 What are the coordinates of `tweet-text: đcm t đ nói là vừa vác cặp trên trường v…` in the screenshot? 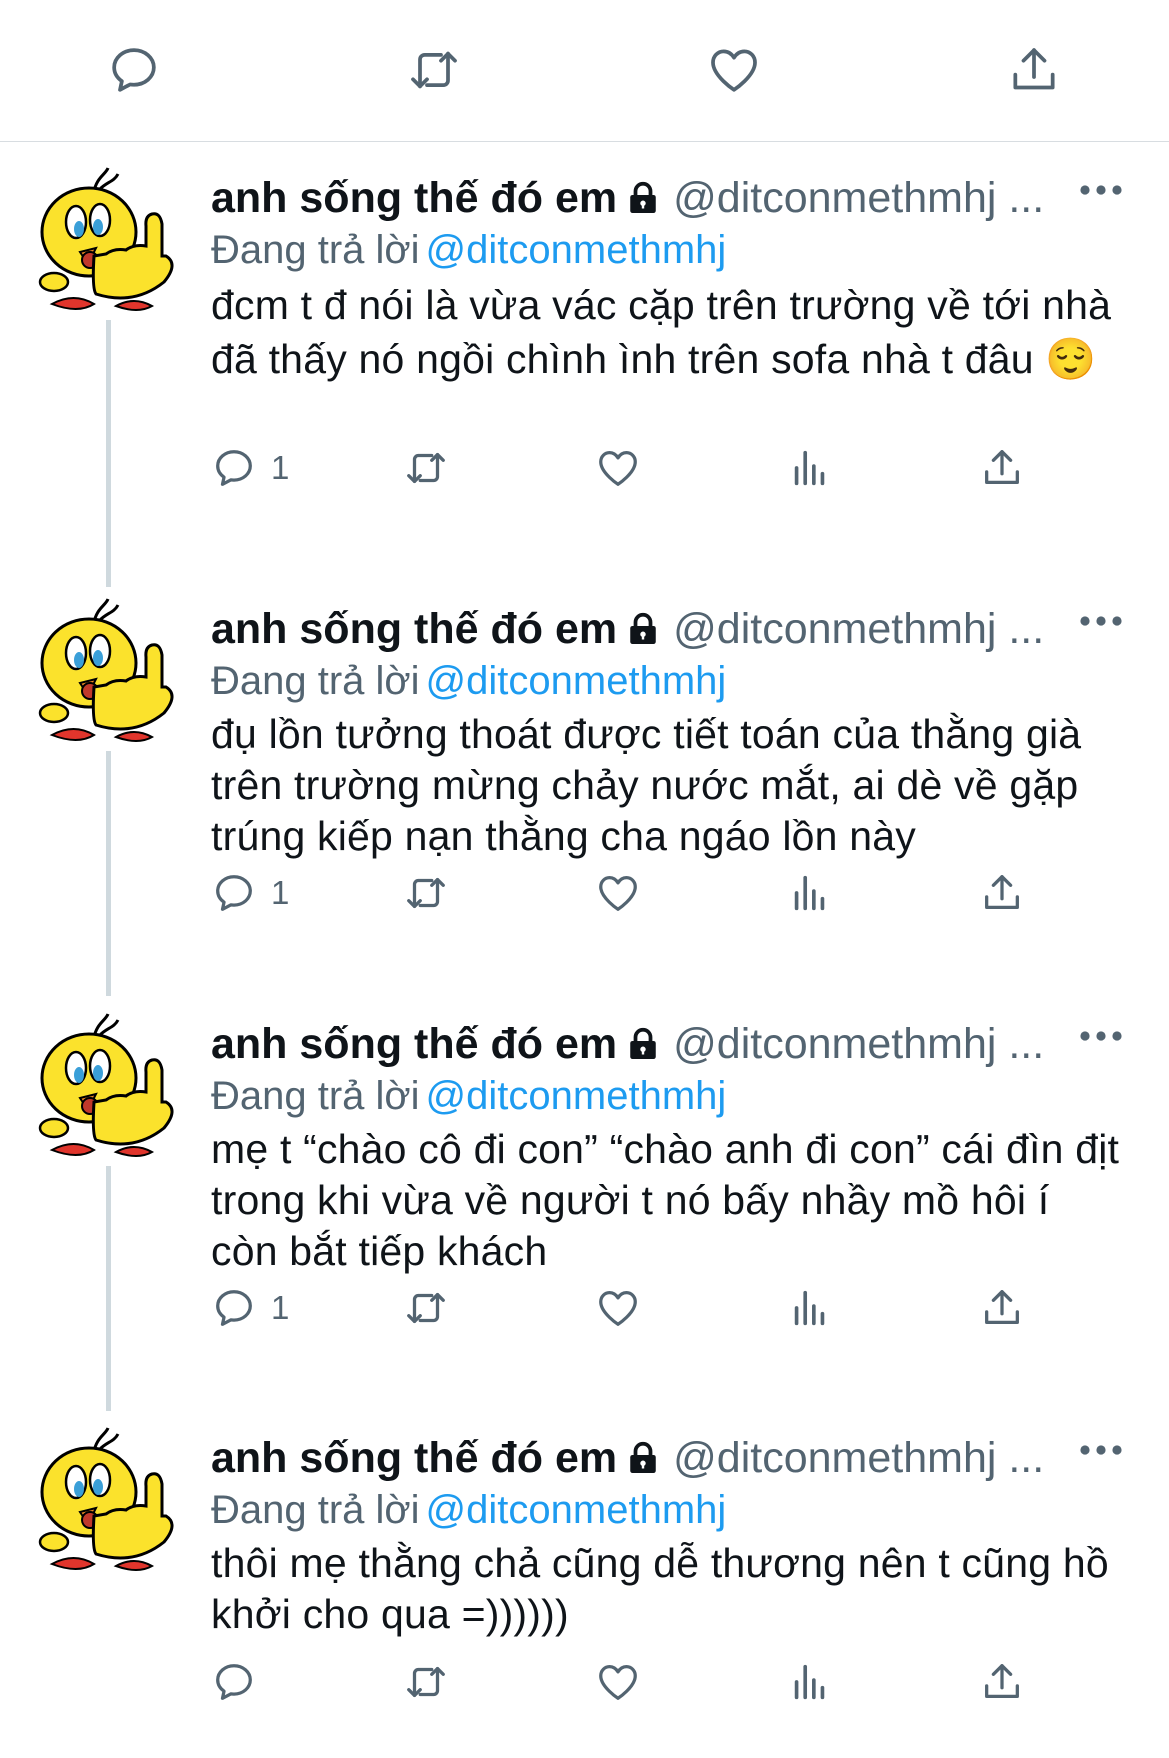 It's located at (661, 332).